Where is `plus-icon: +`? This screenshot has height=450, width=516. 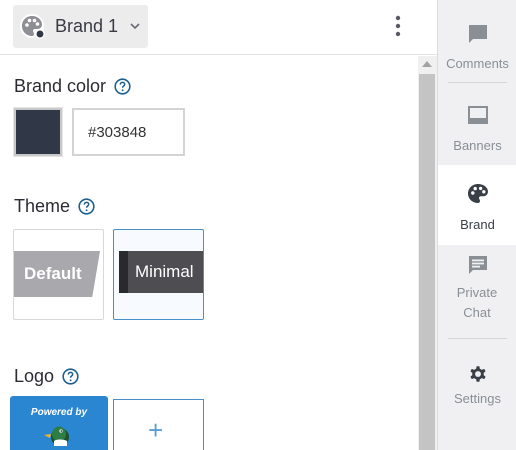 plus-icon: + is located at coordinates (156, 430).